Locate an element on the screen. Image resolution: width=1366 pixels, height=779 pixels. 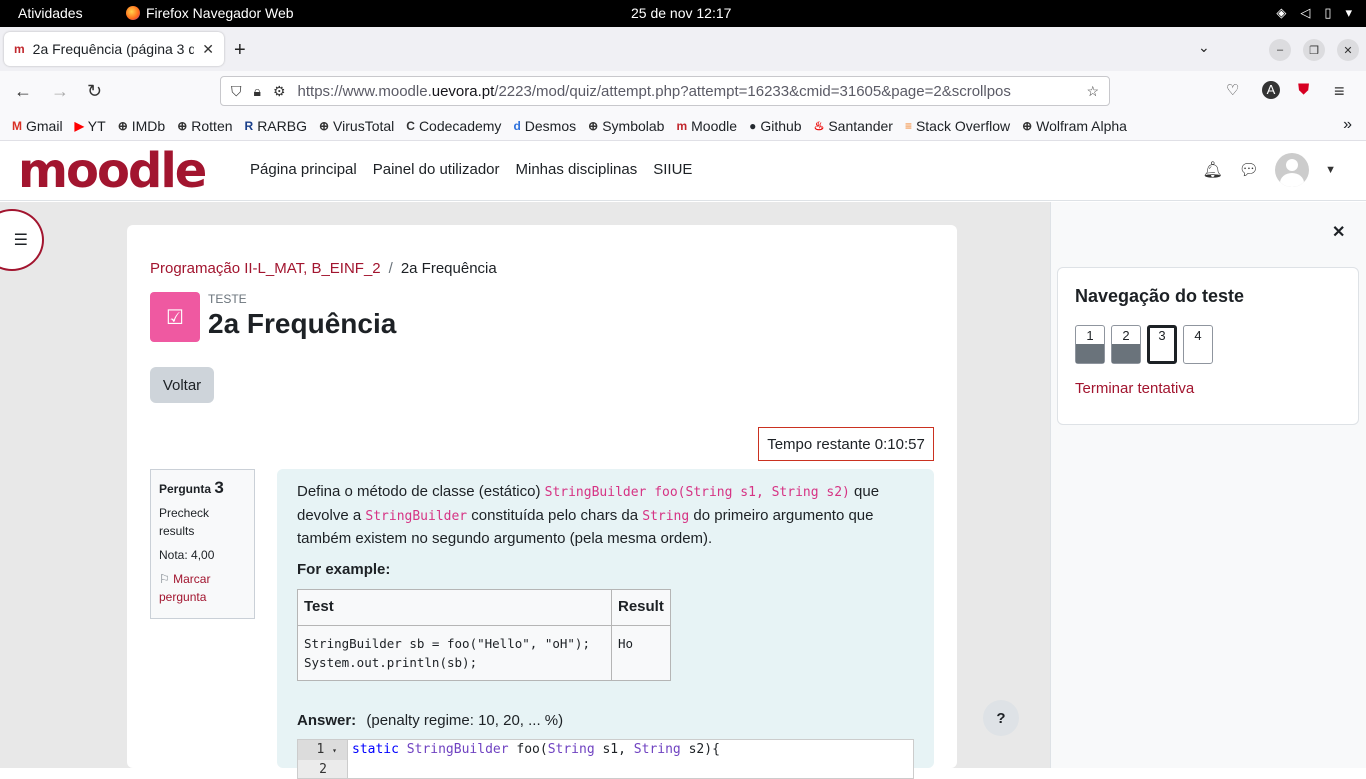
nav-my-courses: Minhas disciplinas is located at coordinates (577, 169).